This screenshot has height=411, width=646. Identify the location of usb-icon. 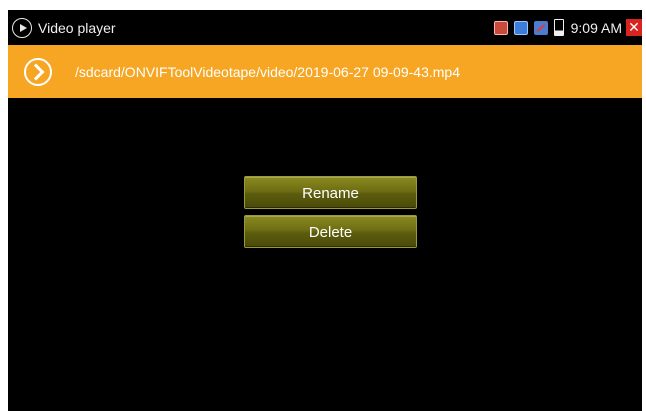
(540, 27).